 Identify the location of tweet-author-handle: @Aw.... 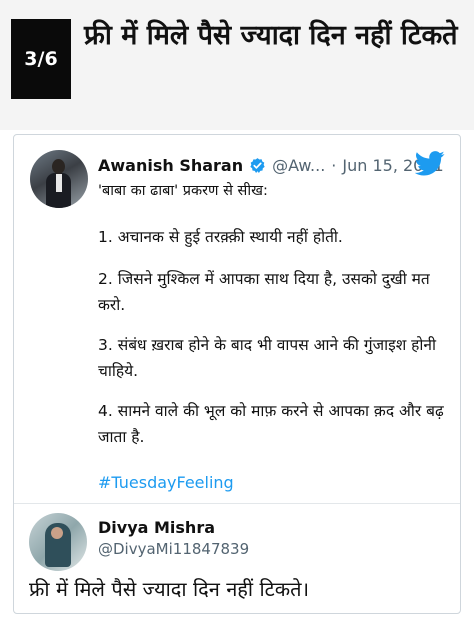
(298, 165).